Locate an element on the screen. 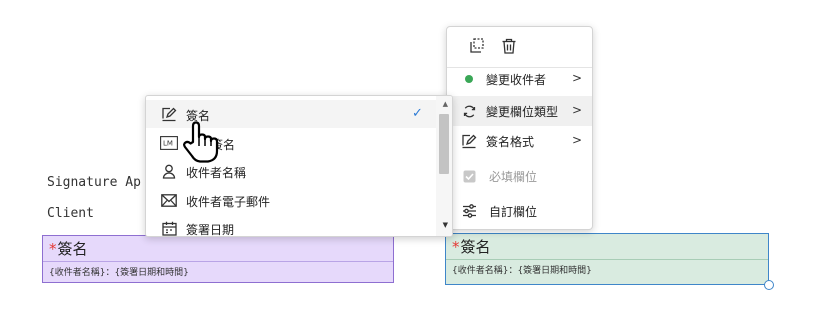  signature-field: *簽名 {收件者名稱}：{簽署日期和時間} is located at coordinates (218, 259).